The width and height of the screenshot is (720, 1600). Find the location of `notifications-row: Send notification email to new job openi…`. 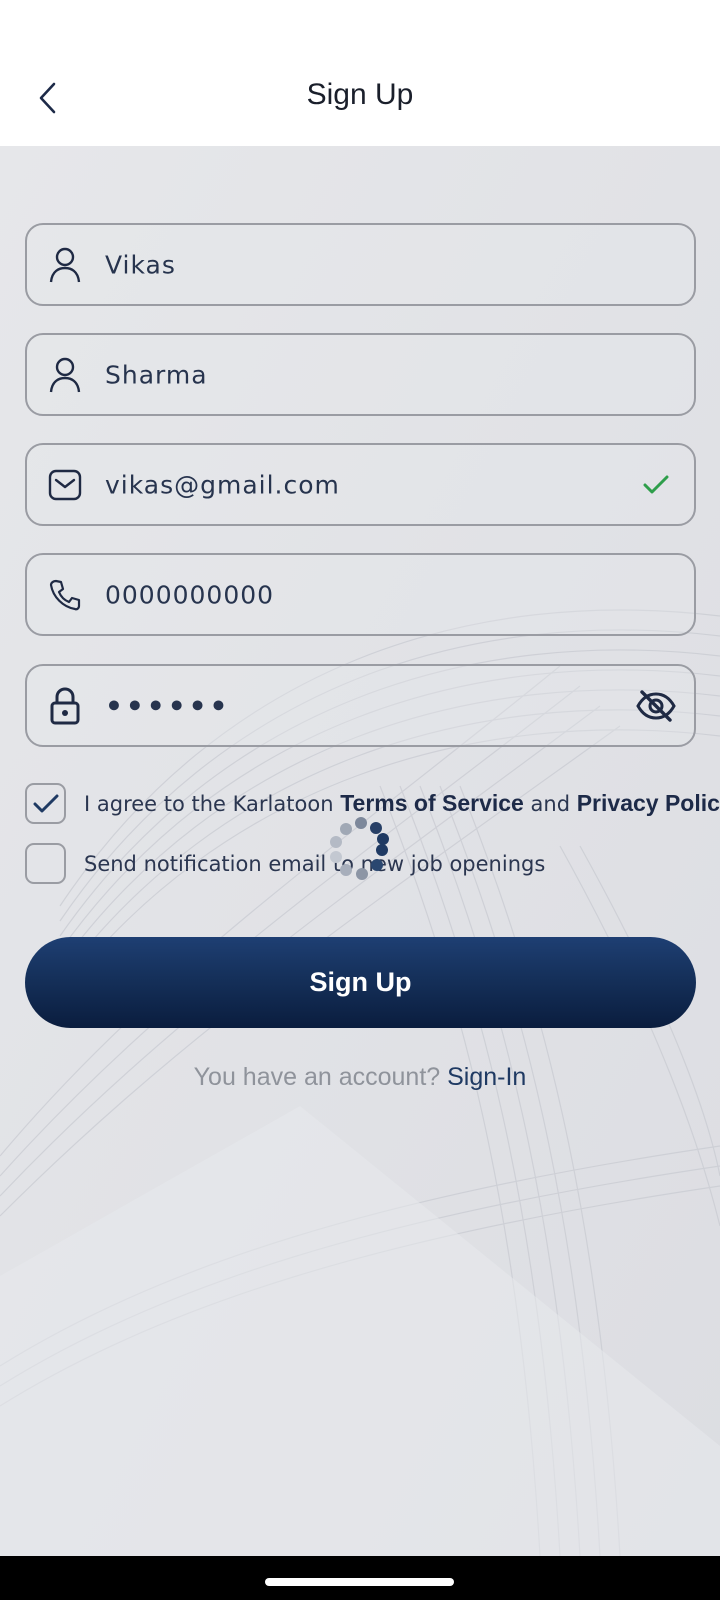

notifications-row: Send notification email to new job openi… is located at coordinates (285, 863).